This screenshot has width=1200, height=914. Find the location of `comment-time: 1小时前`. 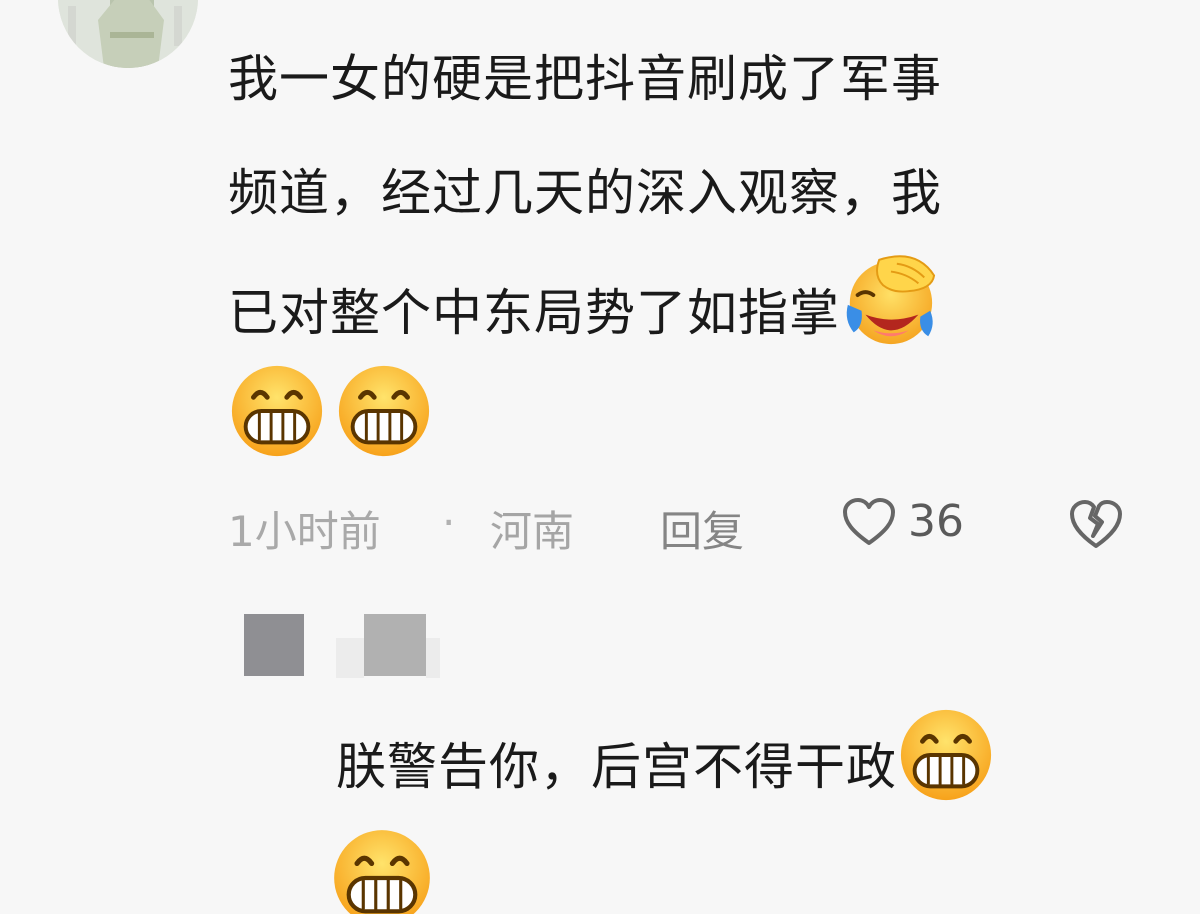

comment-time: 1小时前 is located at coordinates (304, 531).